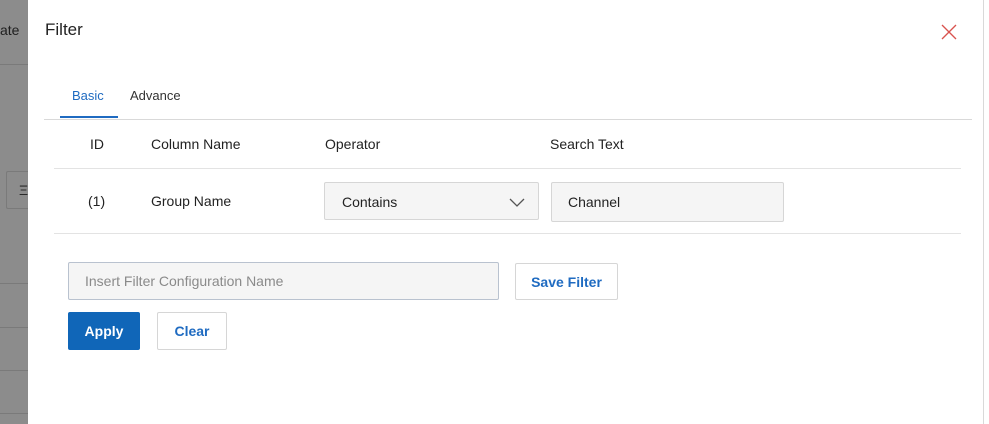 The image size is (989, 424). What do you see at coordinates (155, 95) in the screenshot?
I see `tab-advance: Advance` at bounding box center [155, 95].